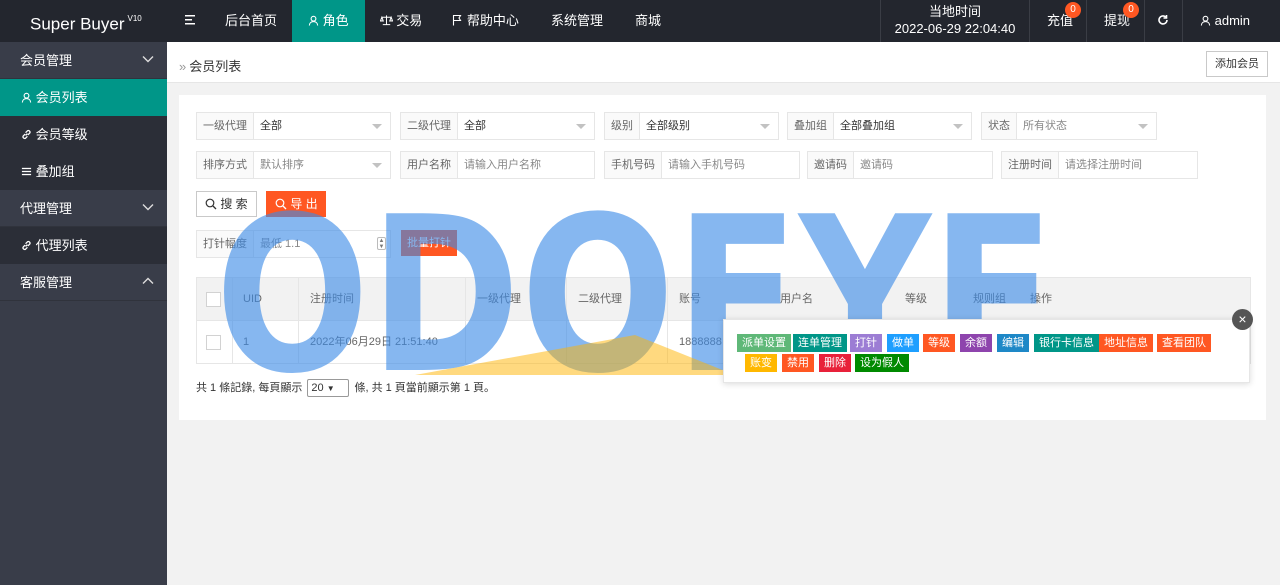 The width and height of the screenshot is (1280, 585). I want to click on level-select: 级别 全部级别, so click(691, 126).